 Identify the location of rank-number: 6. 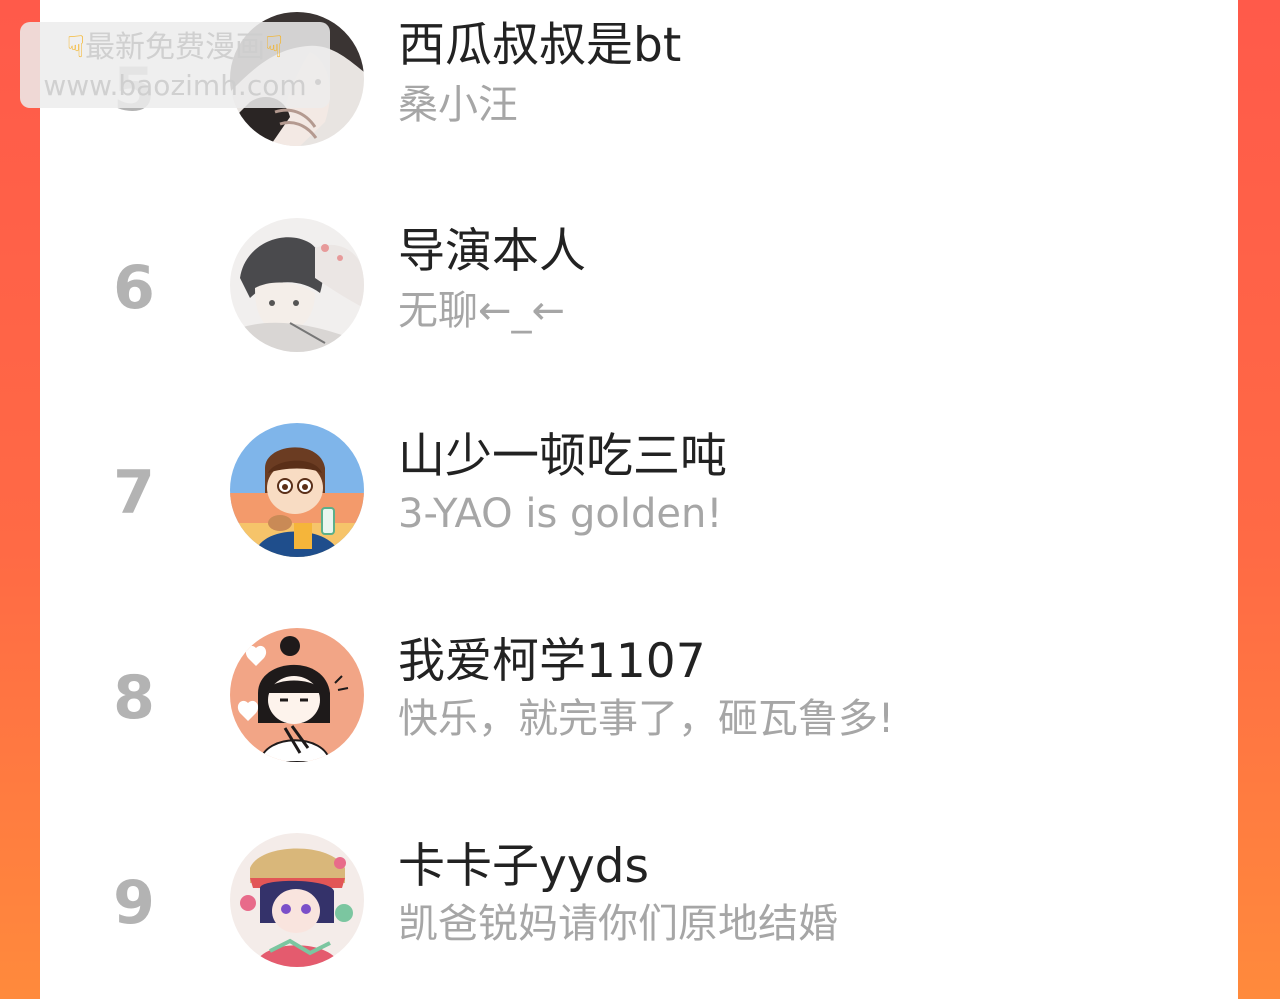
(134, 288).